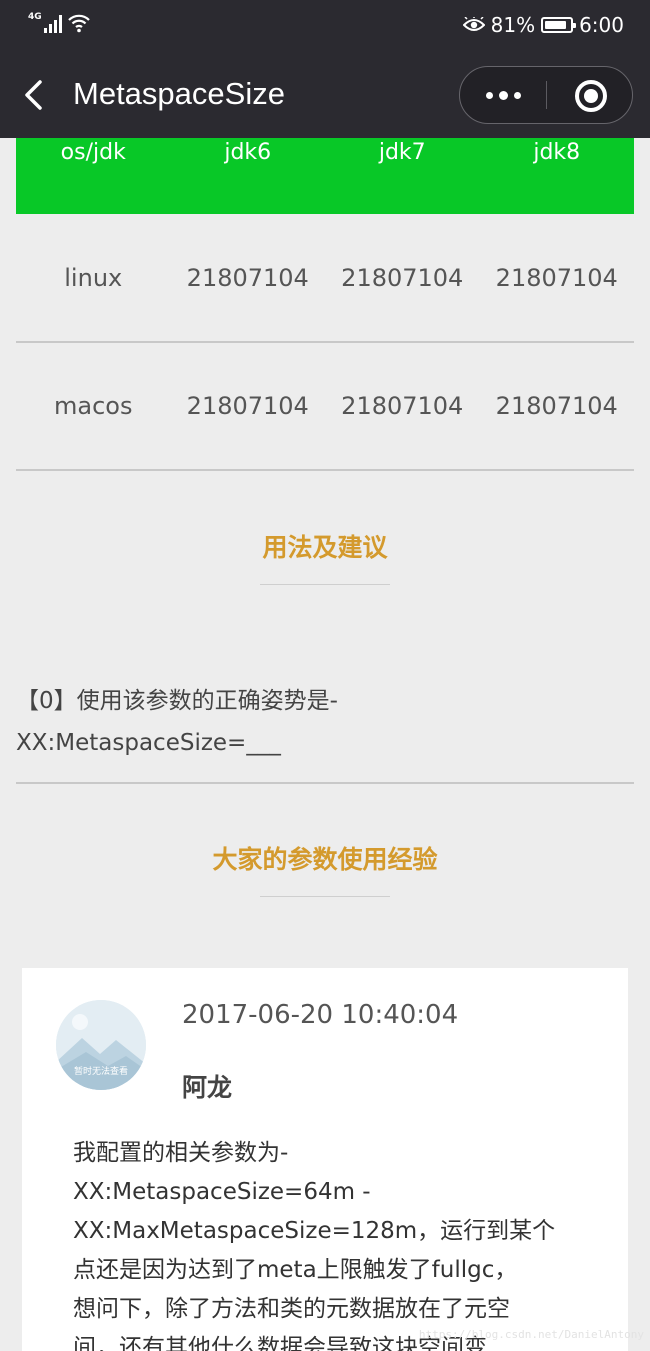  Describe the element at coordinates (148, 743) in the screenshot. I see `usage-text-line: XX:MetaspaceSize=___` at that location.